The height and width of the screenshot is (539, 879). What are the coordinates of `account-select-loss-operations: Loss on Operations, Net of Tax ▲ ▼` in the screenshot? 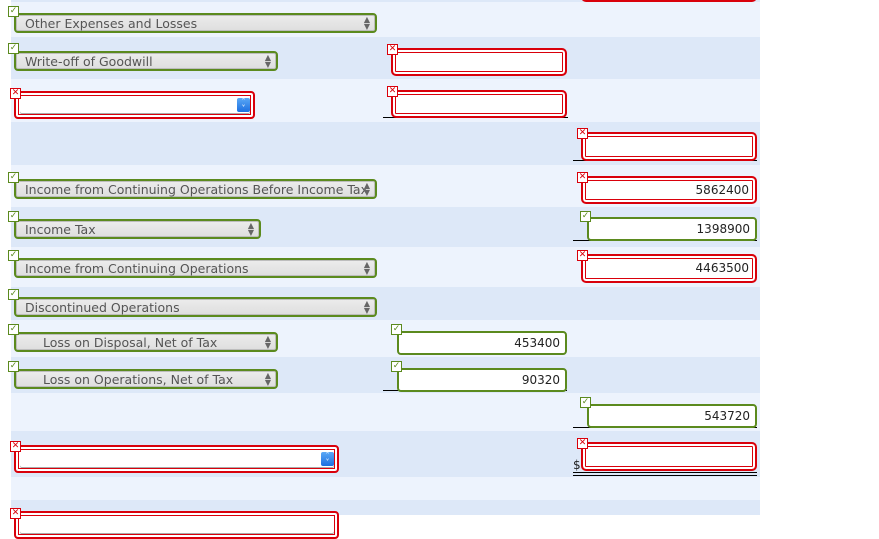 It's located at (146, 379).